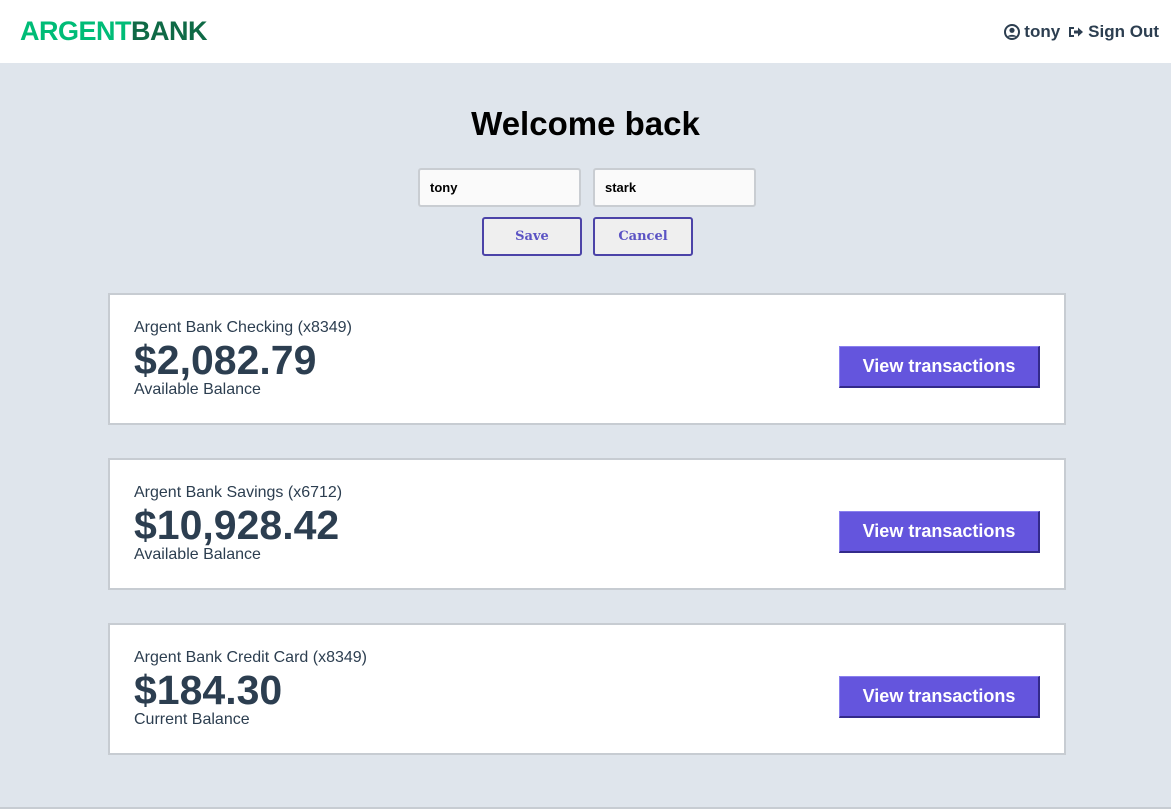  I want to click on account-amount: $10,928.42, so click(237, 525).